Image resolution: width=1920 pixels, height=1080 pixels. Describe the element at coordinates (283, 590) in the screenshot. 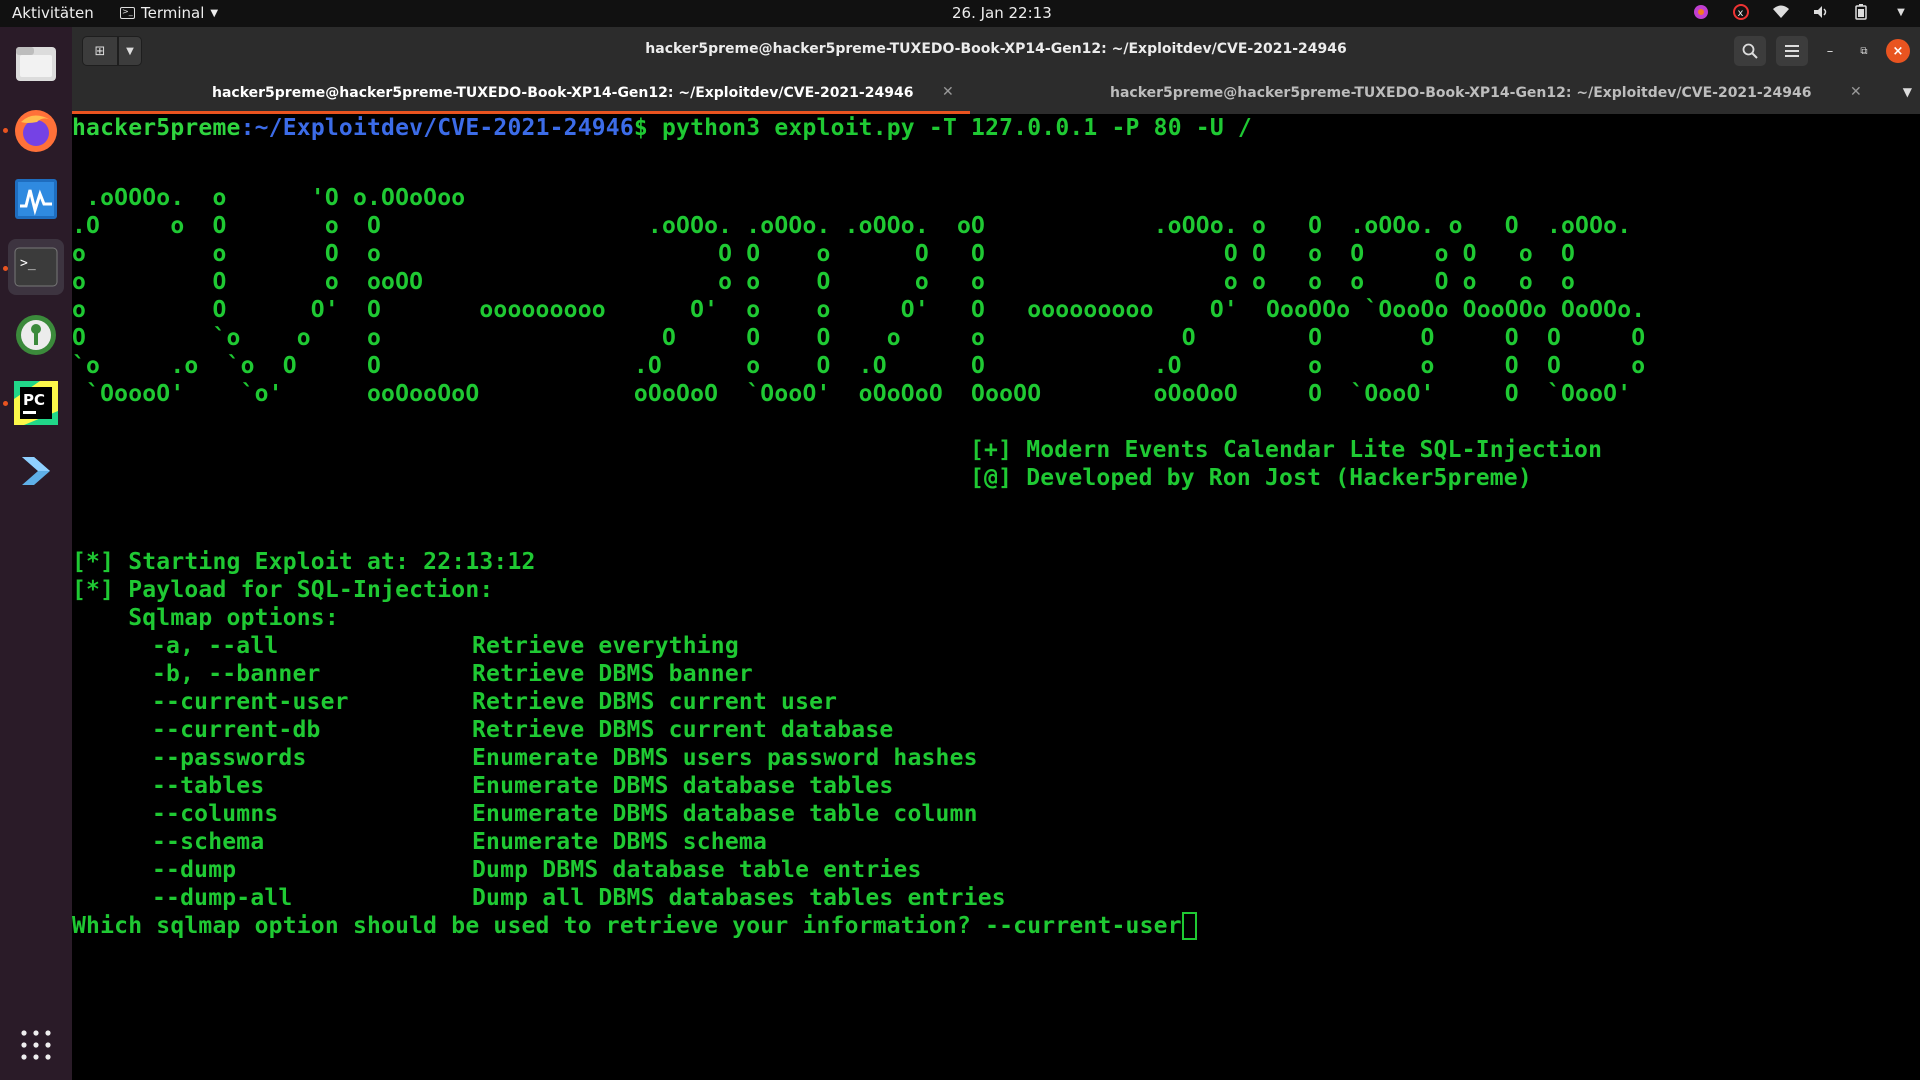

I see `status-line: [*] Payload for SQL-Injection:` at that location.